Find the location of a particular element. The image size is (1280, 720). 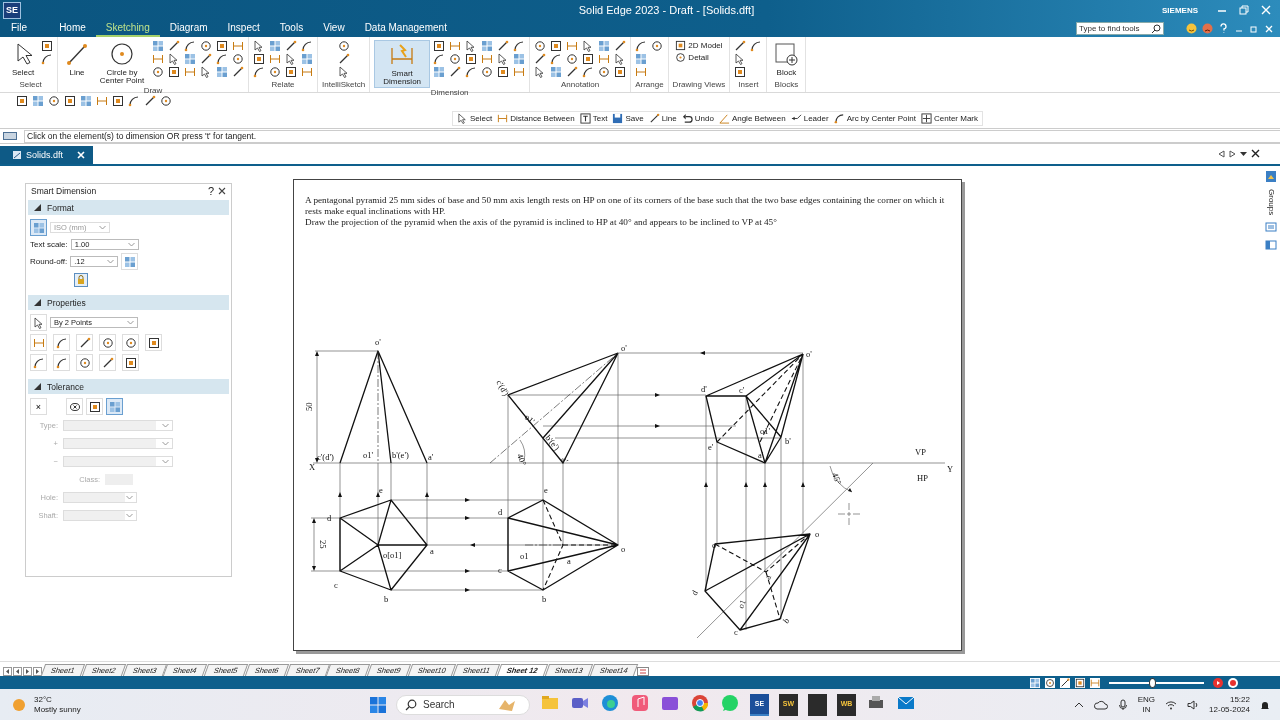

document-tab: Solids.dft is located at coordinates (47, 155).